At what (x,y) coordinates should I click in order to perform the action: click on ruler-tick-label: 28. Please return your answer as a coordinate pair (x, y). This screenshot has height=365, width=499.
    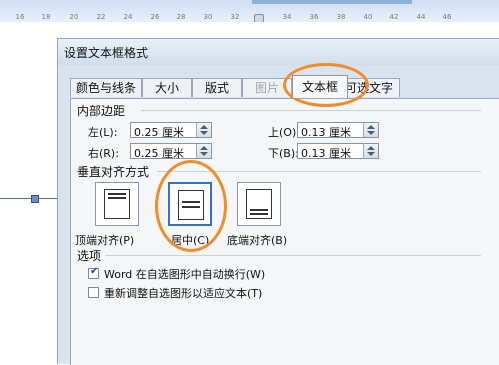
    Looking at the image, I should click on (181, 17).